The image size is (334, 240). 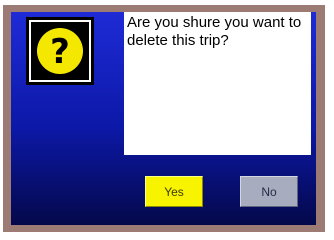 What do you see at coordinates (269, 191) in the screenshot?
I see `no-button: No` at bounding box center [269, 191].